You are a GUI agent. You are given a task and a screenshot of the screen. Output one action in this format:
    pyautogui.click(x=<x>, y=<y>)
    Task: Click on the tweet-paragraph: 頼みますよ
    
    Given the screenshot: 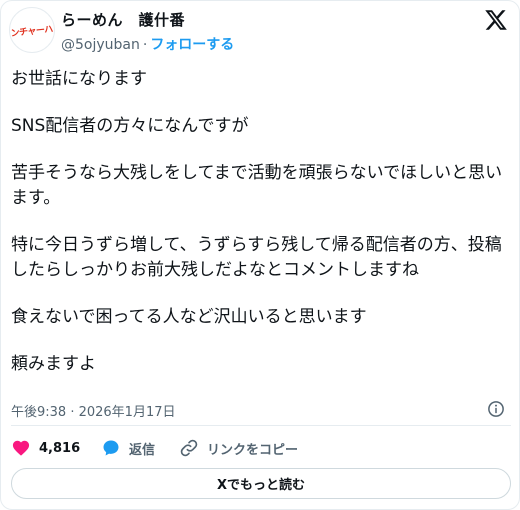 What is the action you would take?
    pyautogui.click(x=53, y=364)
    